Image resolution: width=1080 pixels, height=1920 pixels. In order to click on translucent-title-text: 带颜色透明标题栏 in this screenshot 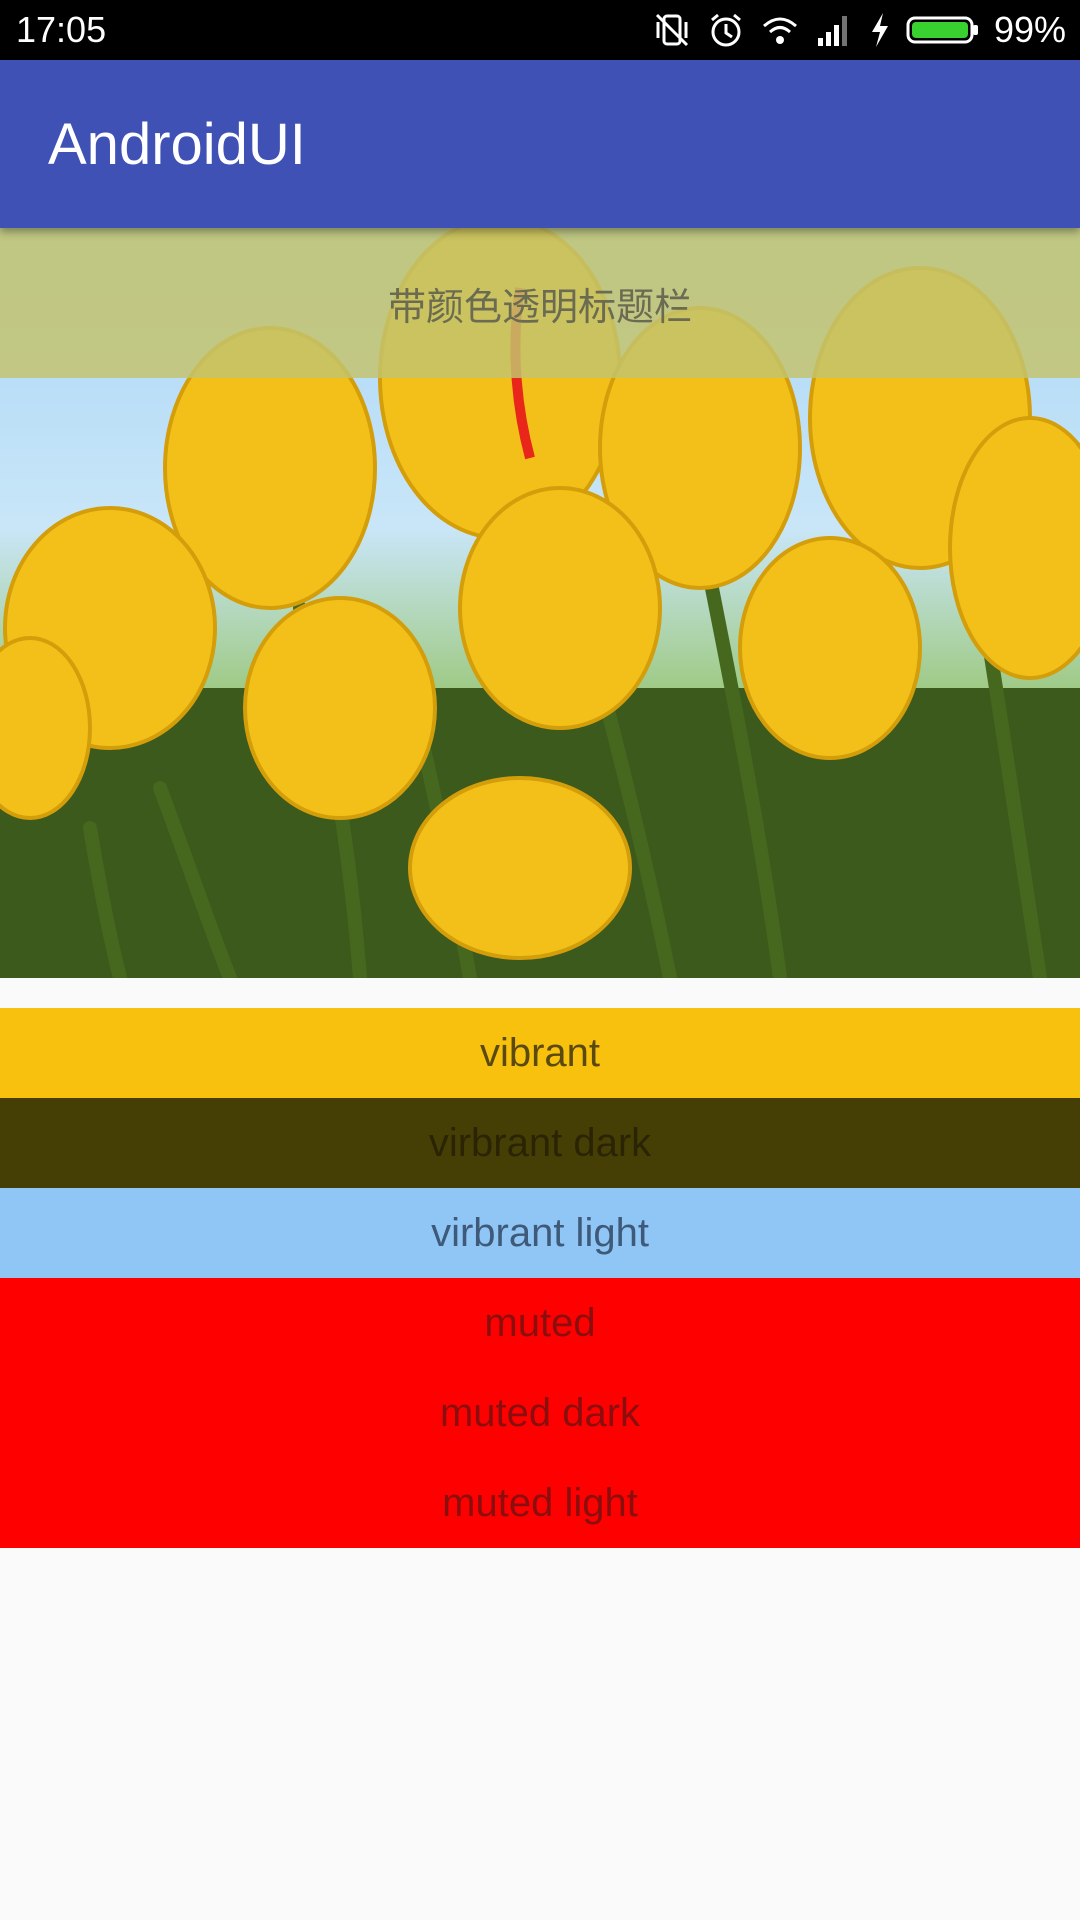, I will do `click(539, 306)`.